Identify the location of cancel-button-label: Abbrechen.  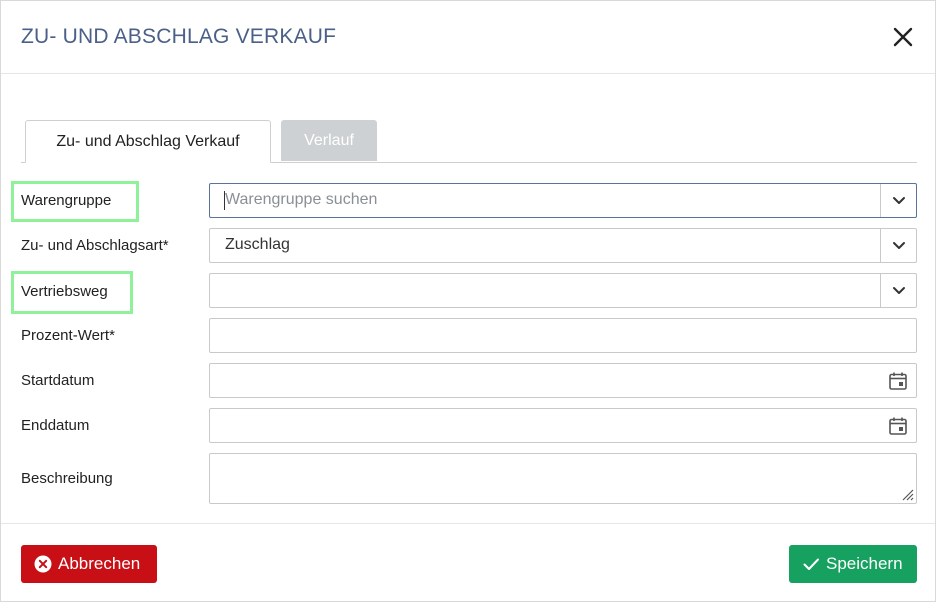
(99, 563).